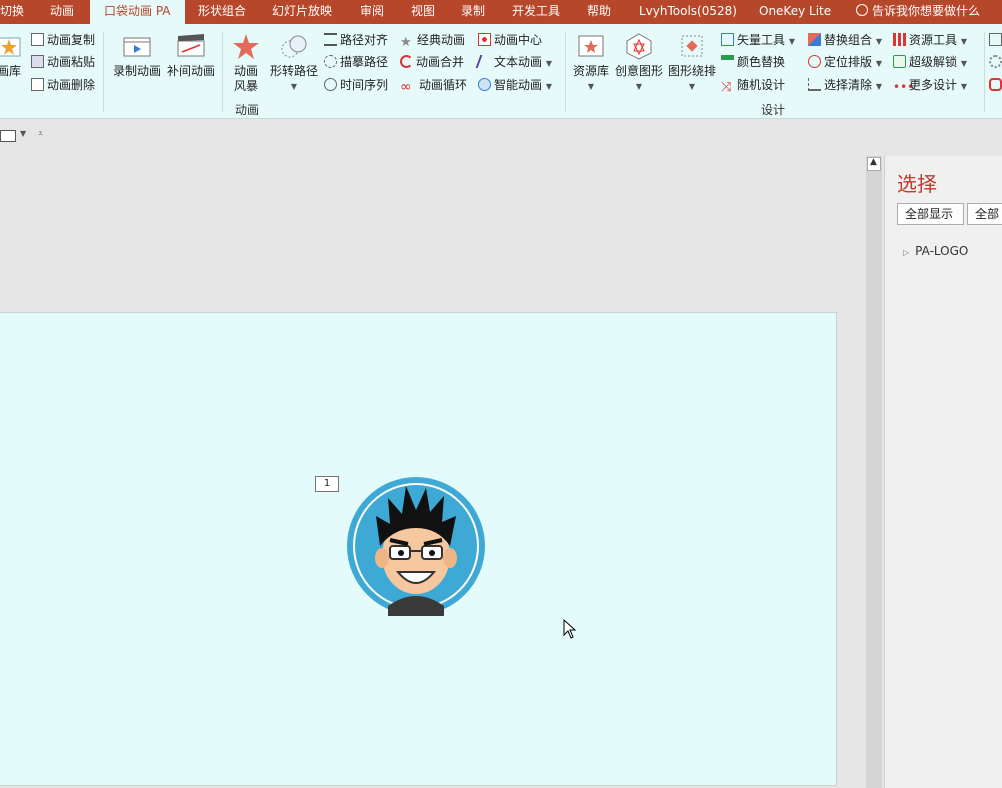 The image size is (1002, 788). What do you see at coordinates (433, 85) in the screenshot?
I see `loop-animation-button: ∞ 动画循环` at bounding box center [433, 85].